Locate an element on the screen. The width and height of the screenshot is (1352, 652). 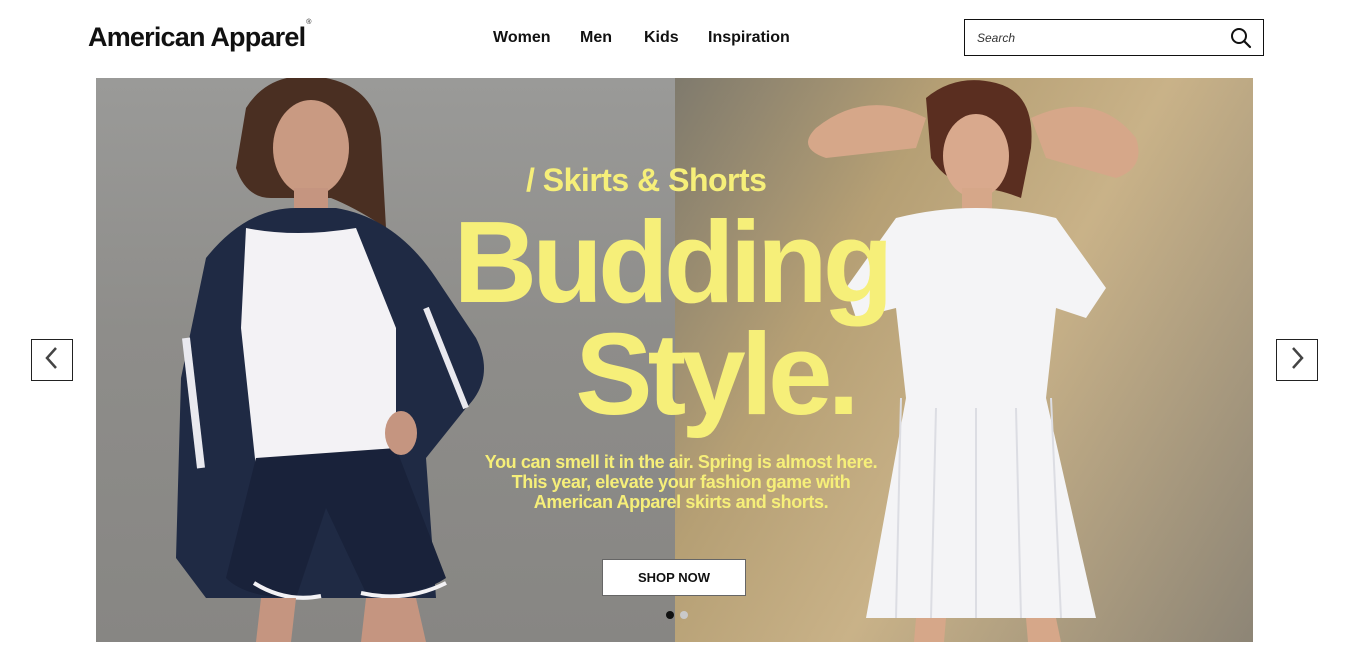
brand-logo: American Apparel® is located at coordinates (200, 36).